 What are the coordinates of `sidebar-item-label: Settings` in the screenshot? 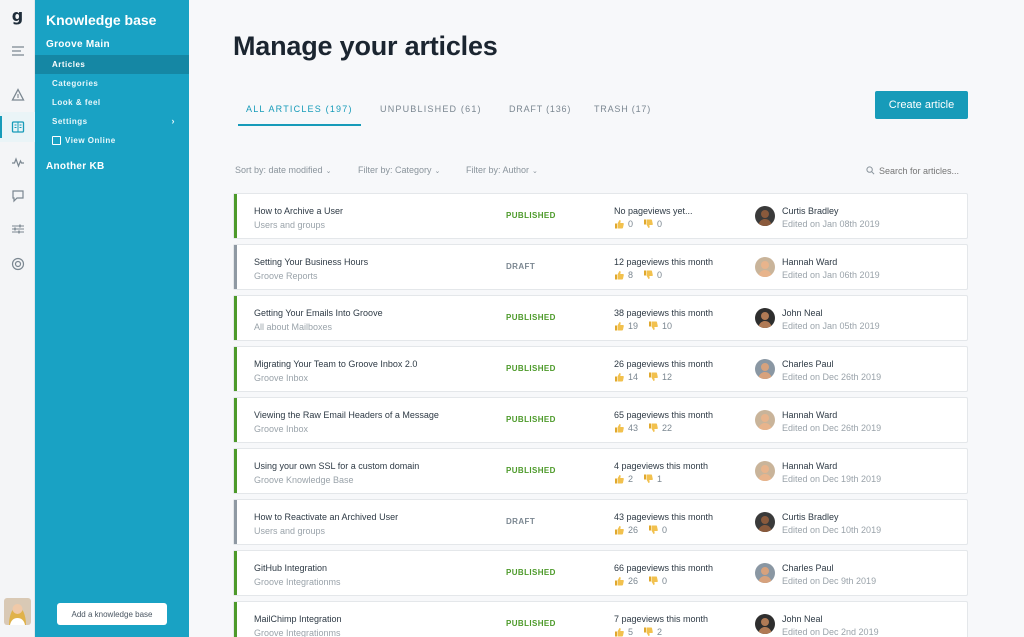 It's located at (70, 121).